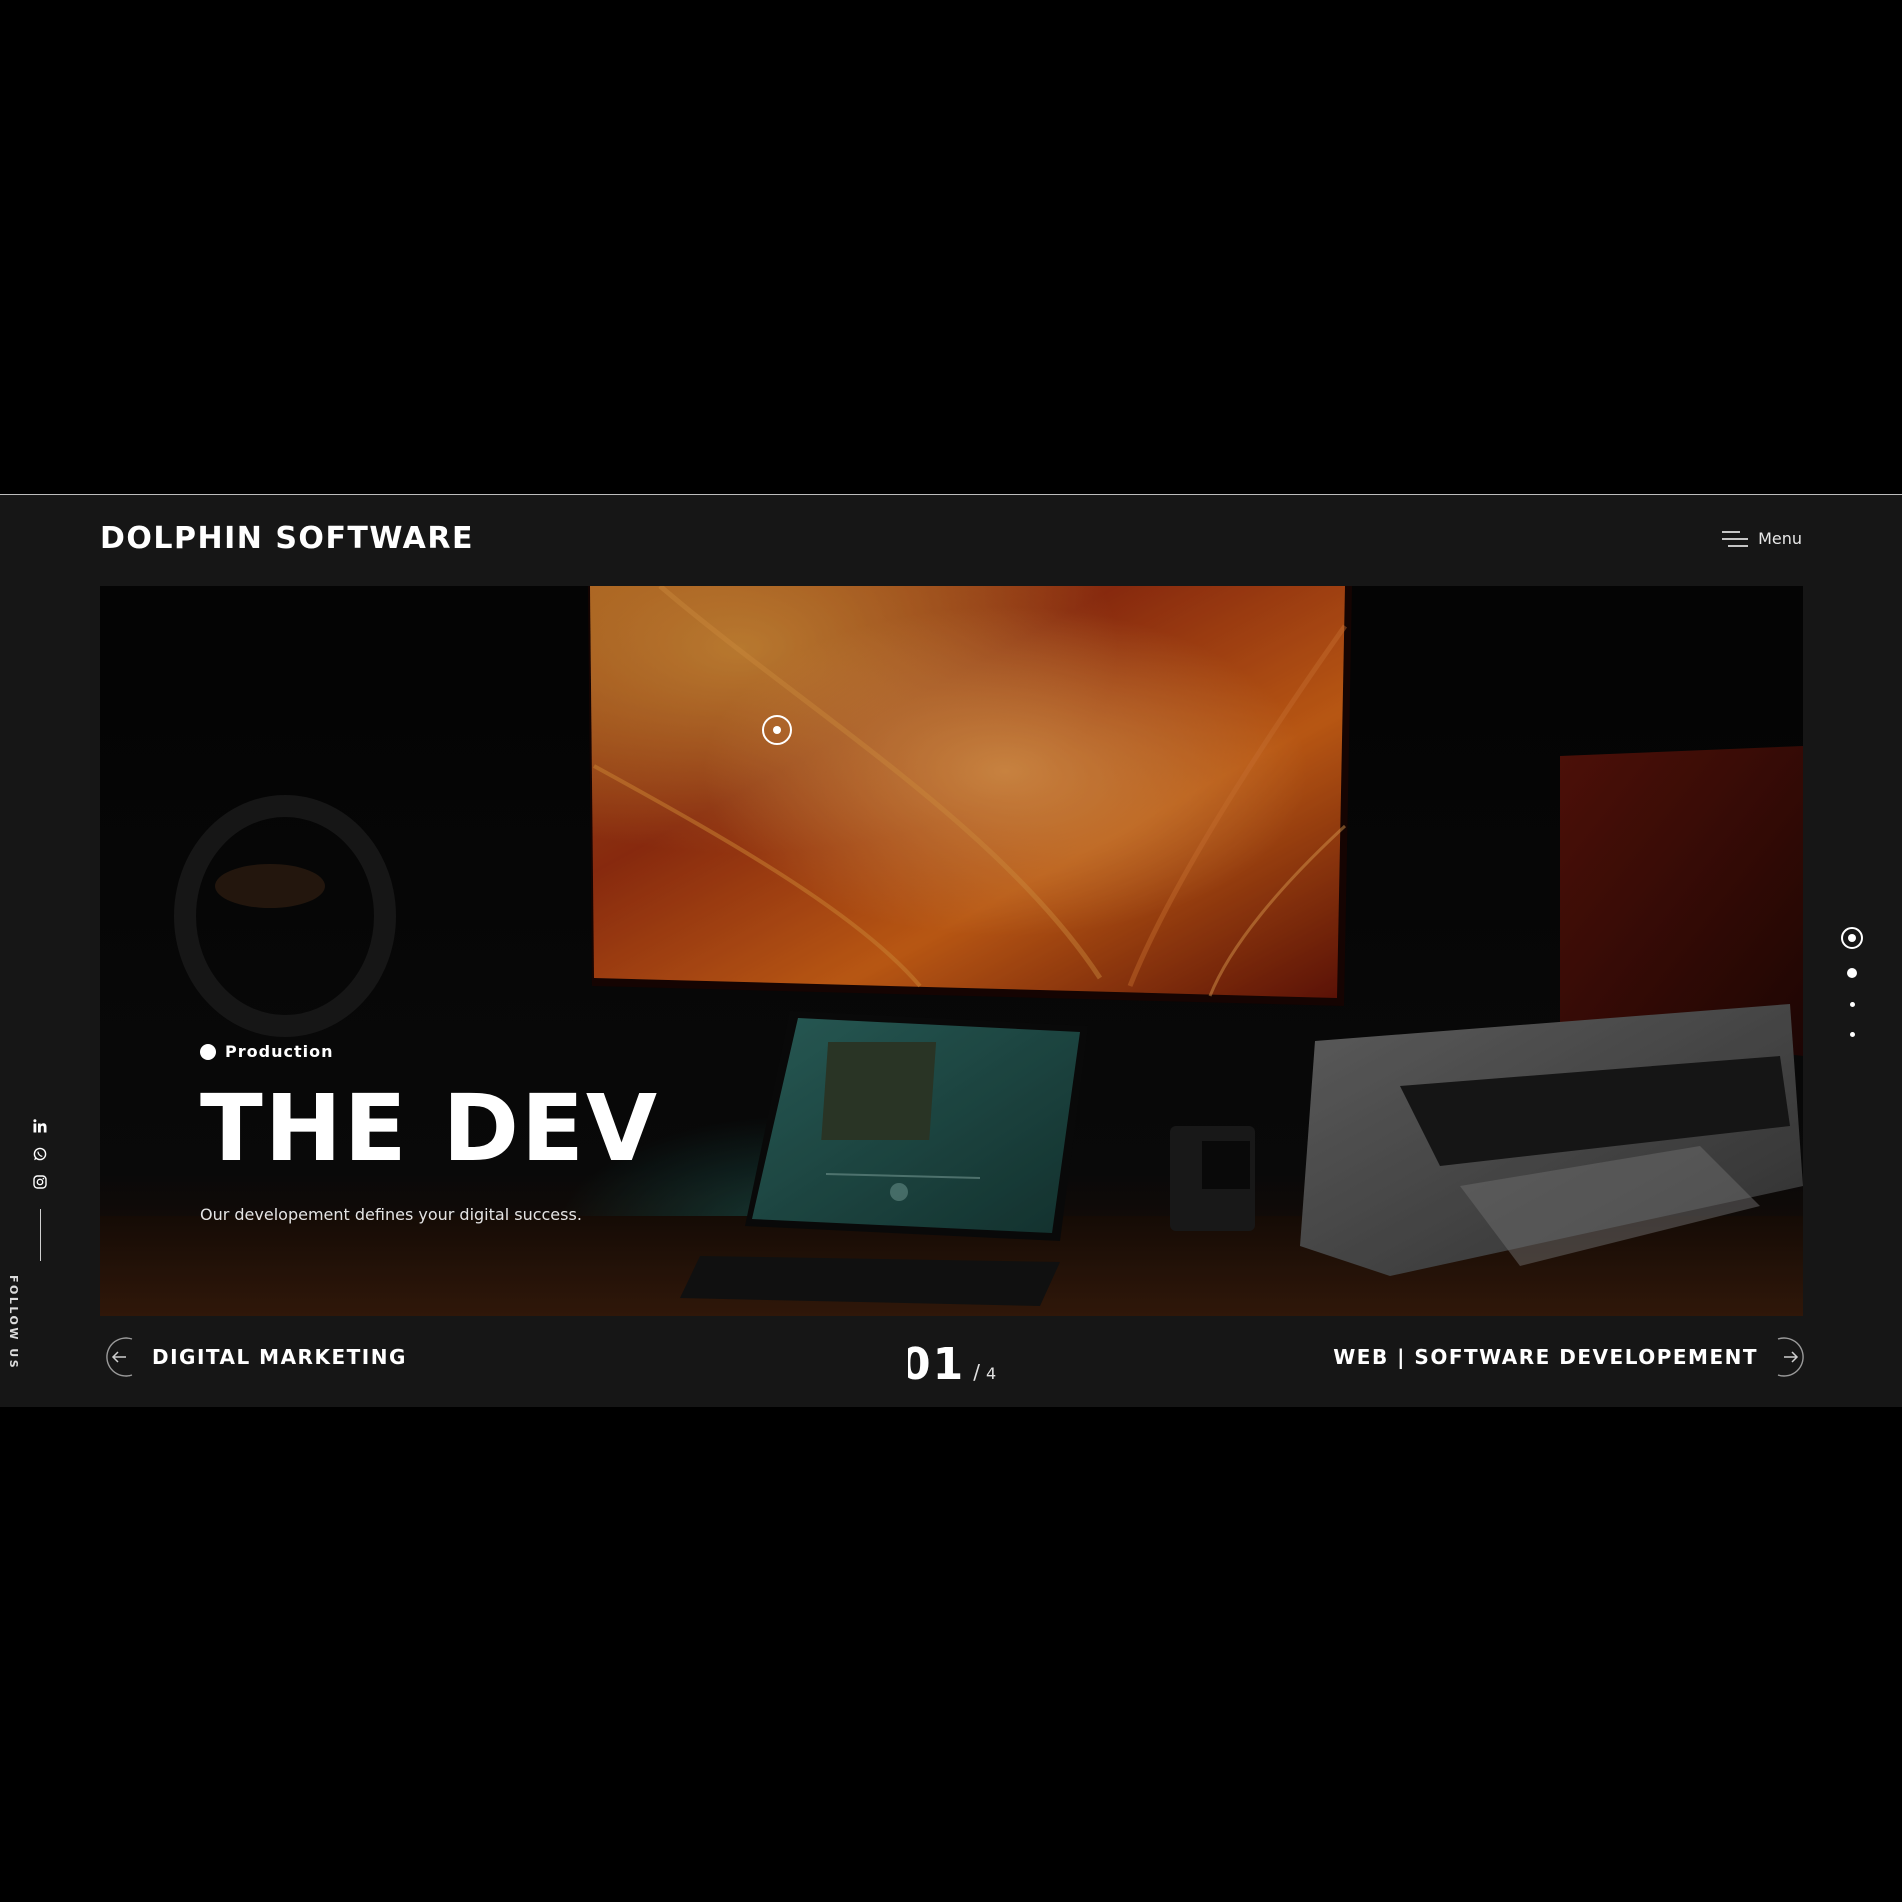 This screenshot has width=1902, height=1902. I want to click on linkedin-icon, so click(40, 1126).